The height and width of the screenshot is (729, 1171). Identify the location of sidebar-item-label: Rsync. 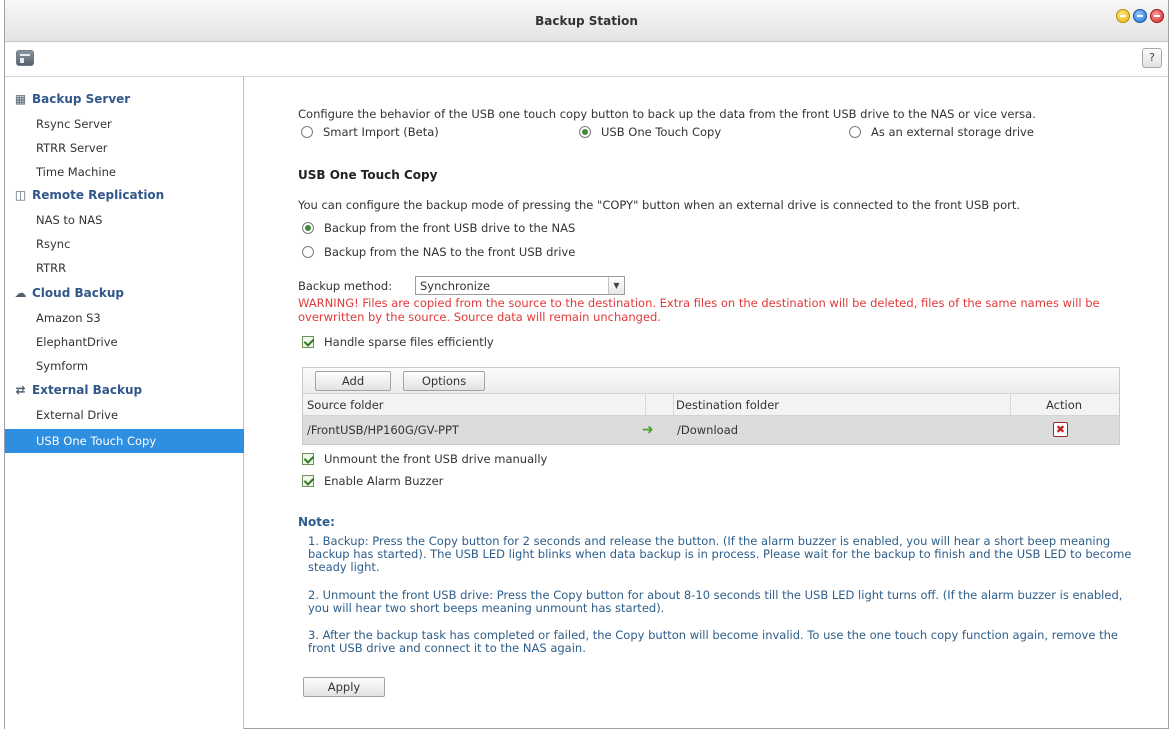
(53, 244).